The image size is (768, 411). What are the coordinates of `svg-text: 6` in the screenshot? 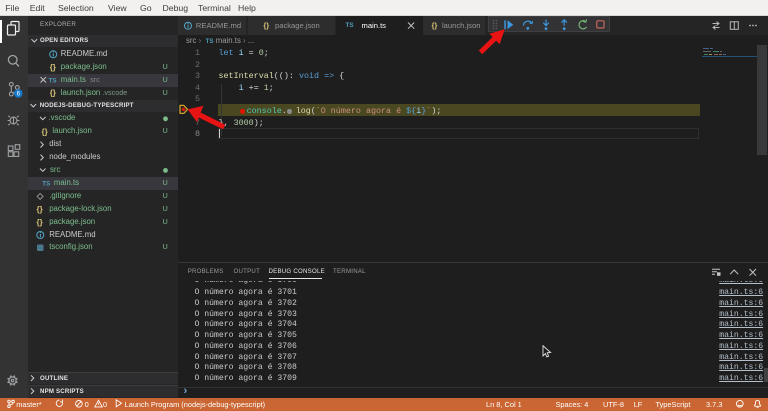 It's located at (19, 94).